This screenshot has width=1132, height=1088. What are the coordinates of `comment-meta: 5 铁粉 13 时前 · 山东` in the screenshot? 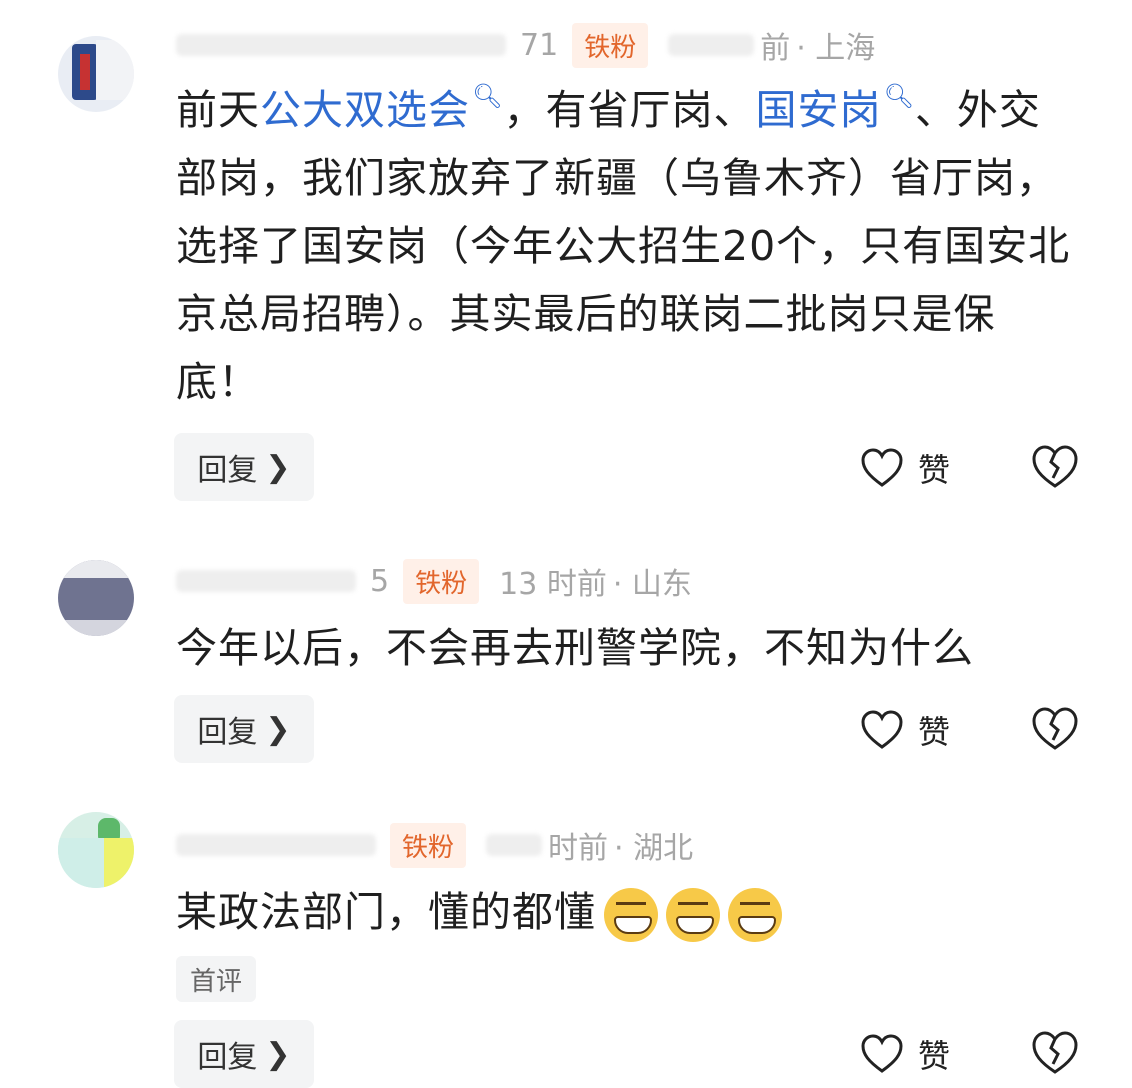 It's located at (434, 581).